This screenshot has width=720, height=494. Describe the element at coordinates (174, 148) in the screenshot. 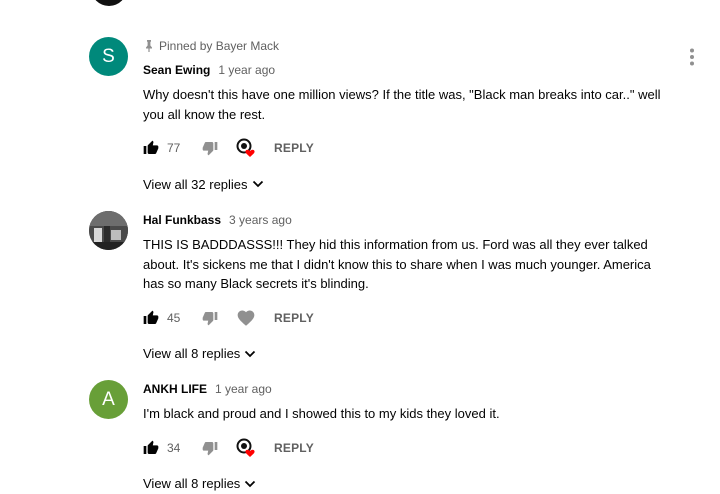

I see `like-count: 77` at that location.